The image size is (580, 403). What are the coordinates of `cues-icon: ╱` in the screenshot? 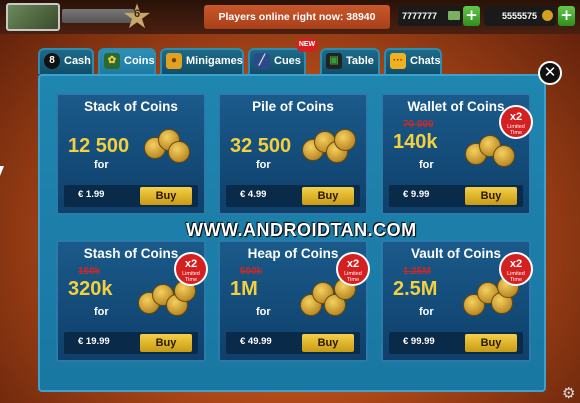 It's located at (262, 61).